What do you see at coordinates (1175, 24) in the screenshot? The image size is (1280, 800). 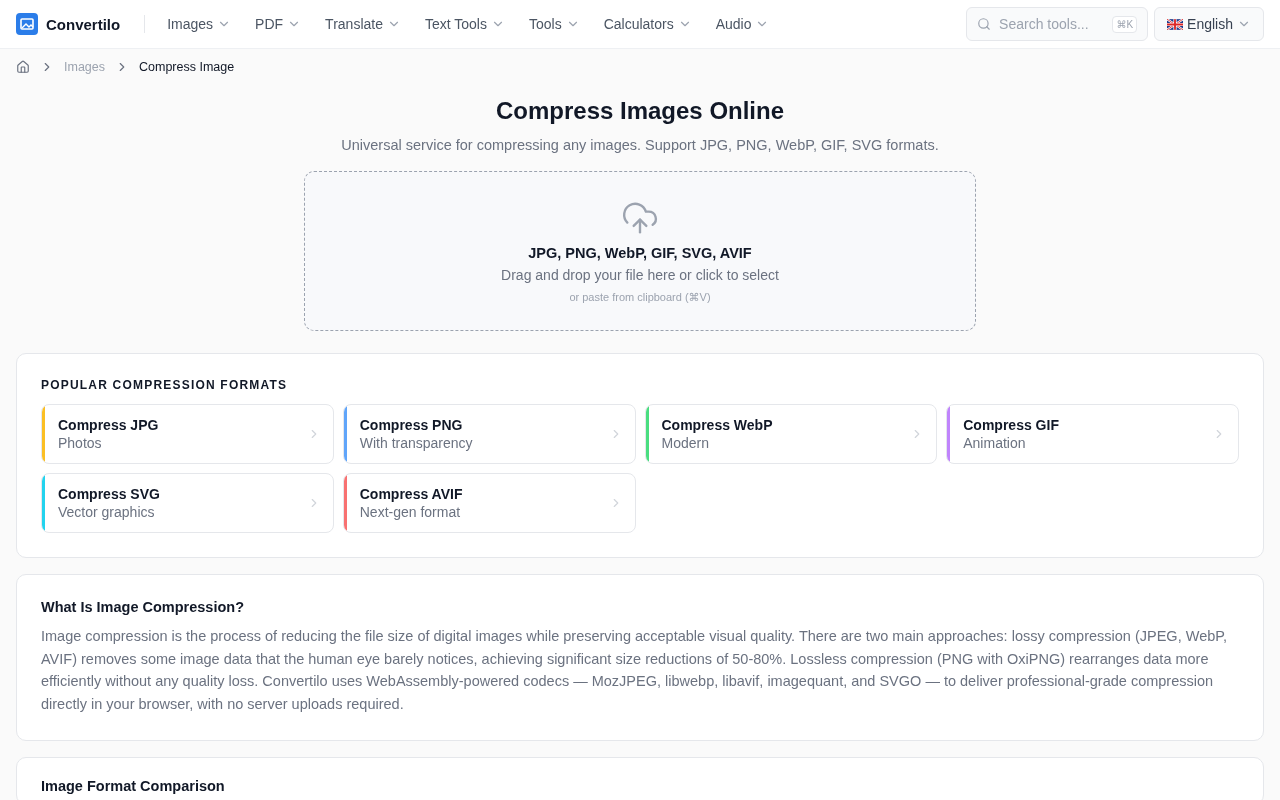 I see `flag-icon` at bounding box center [1175, 24].